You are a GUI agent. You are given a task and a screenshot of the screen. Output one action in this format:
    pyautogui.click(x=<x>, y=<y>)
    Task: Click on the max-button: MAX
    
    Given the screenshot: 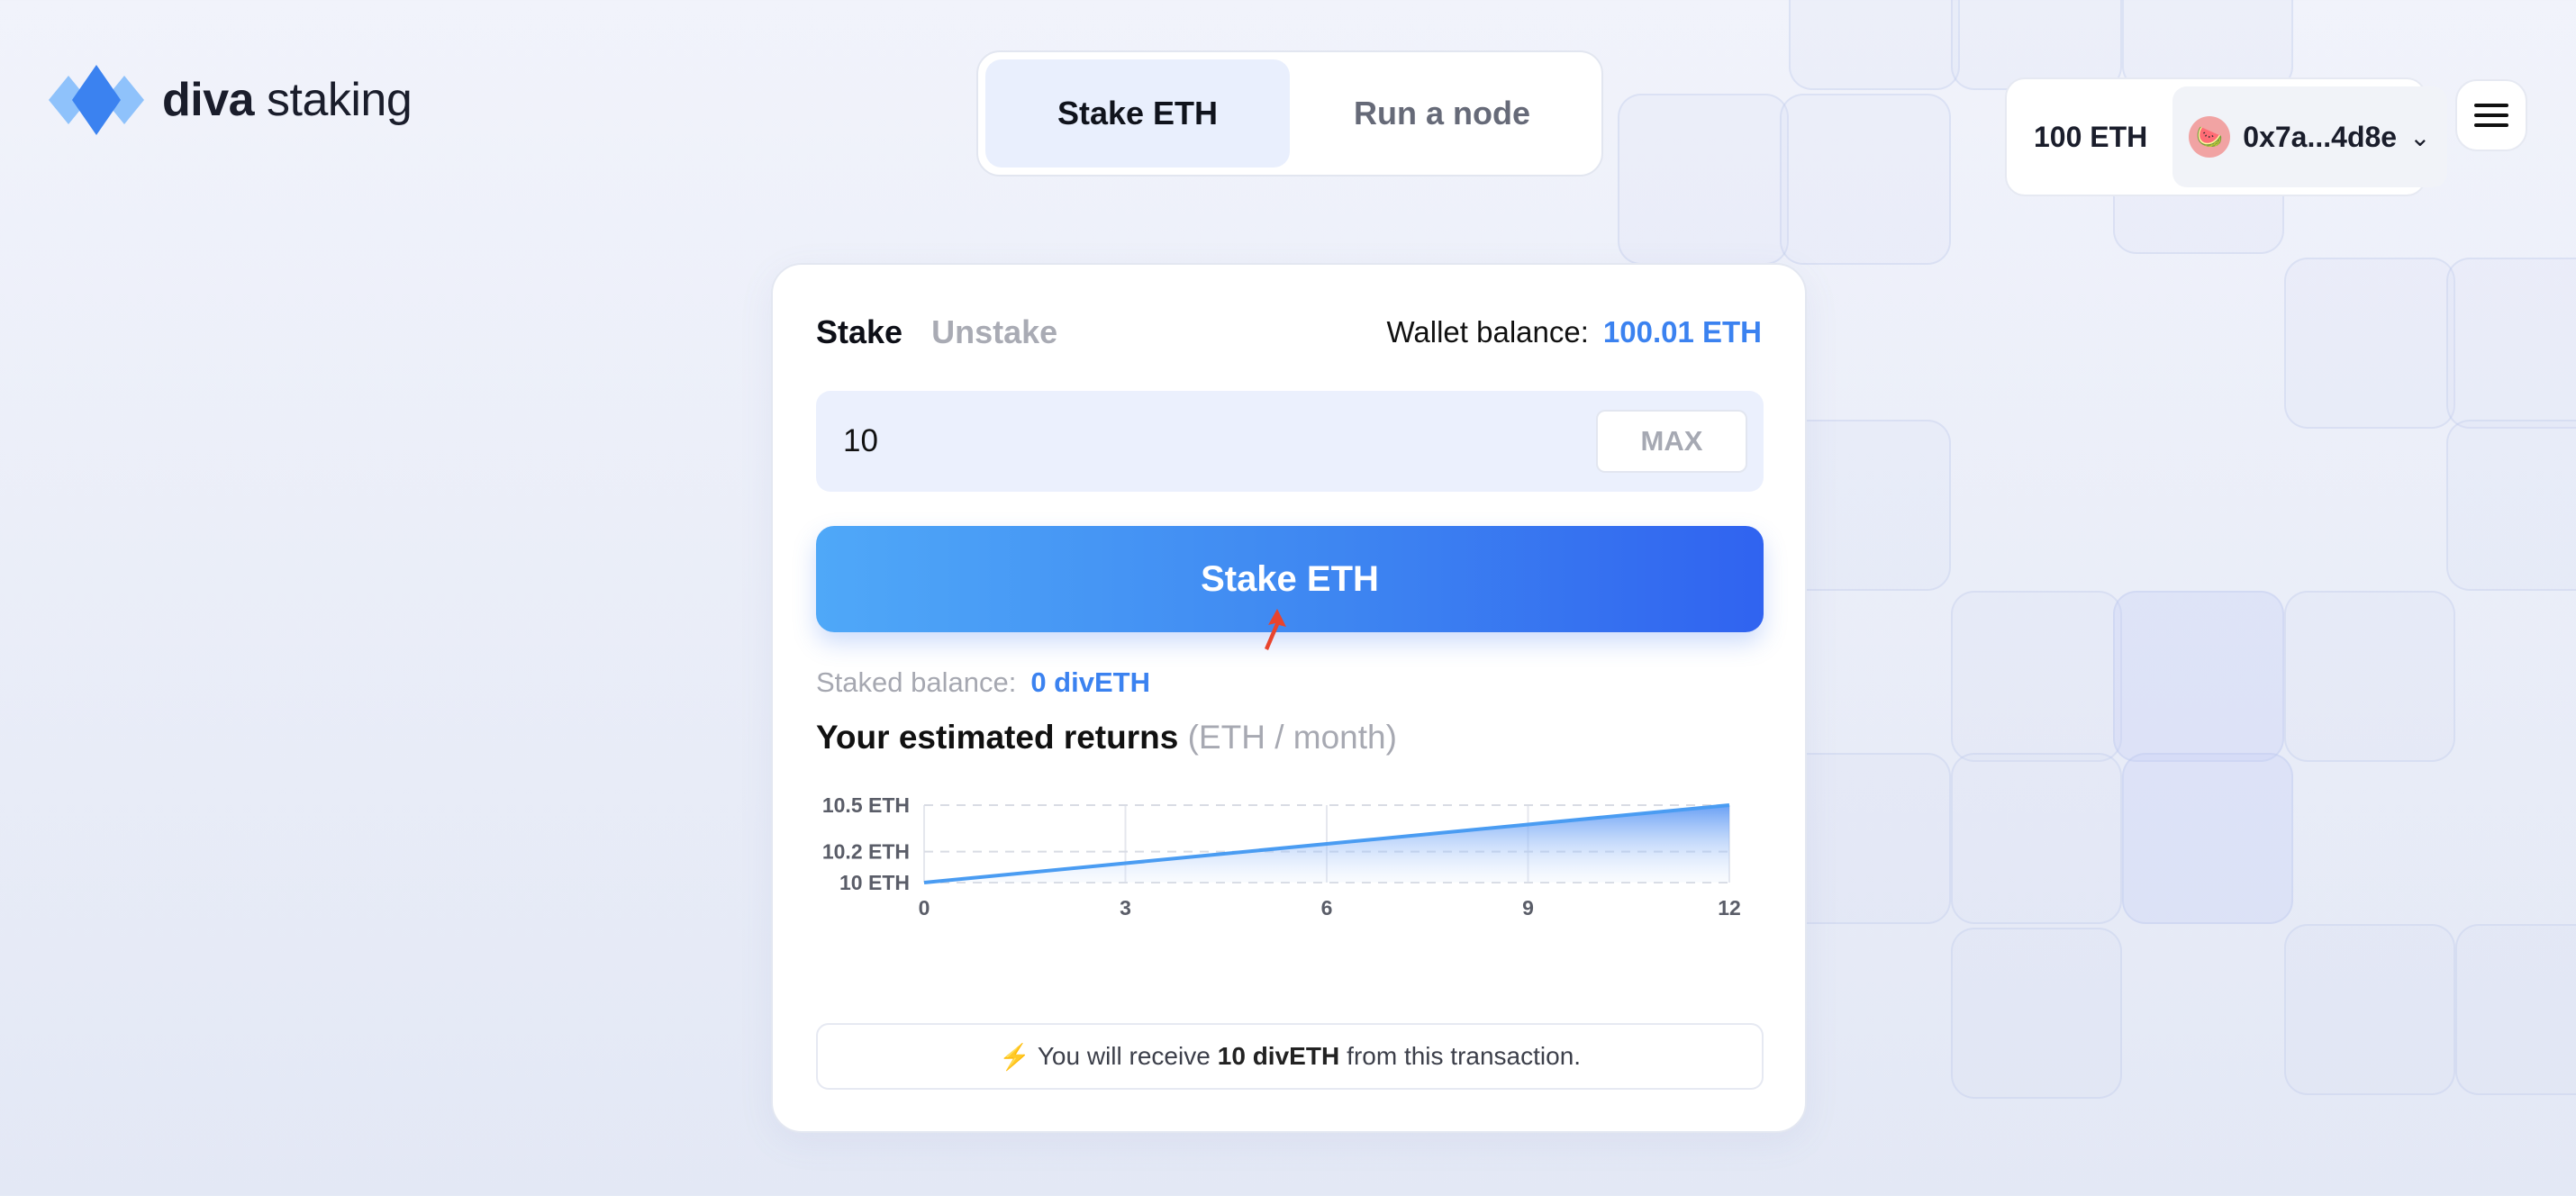 What is the action you would take?
    pyautogui.click(x=1672, y=441)
    